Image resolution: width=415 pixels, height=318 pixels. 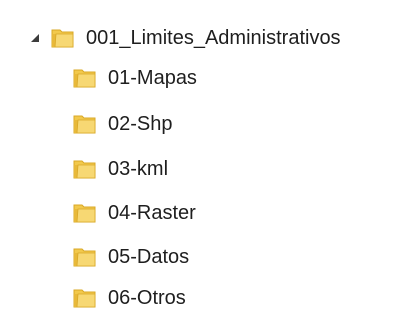 I want to click on tree-item-03-kml: 03-kml, so click(x=120, y=169).